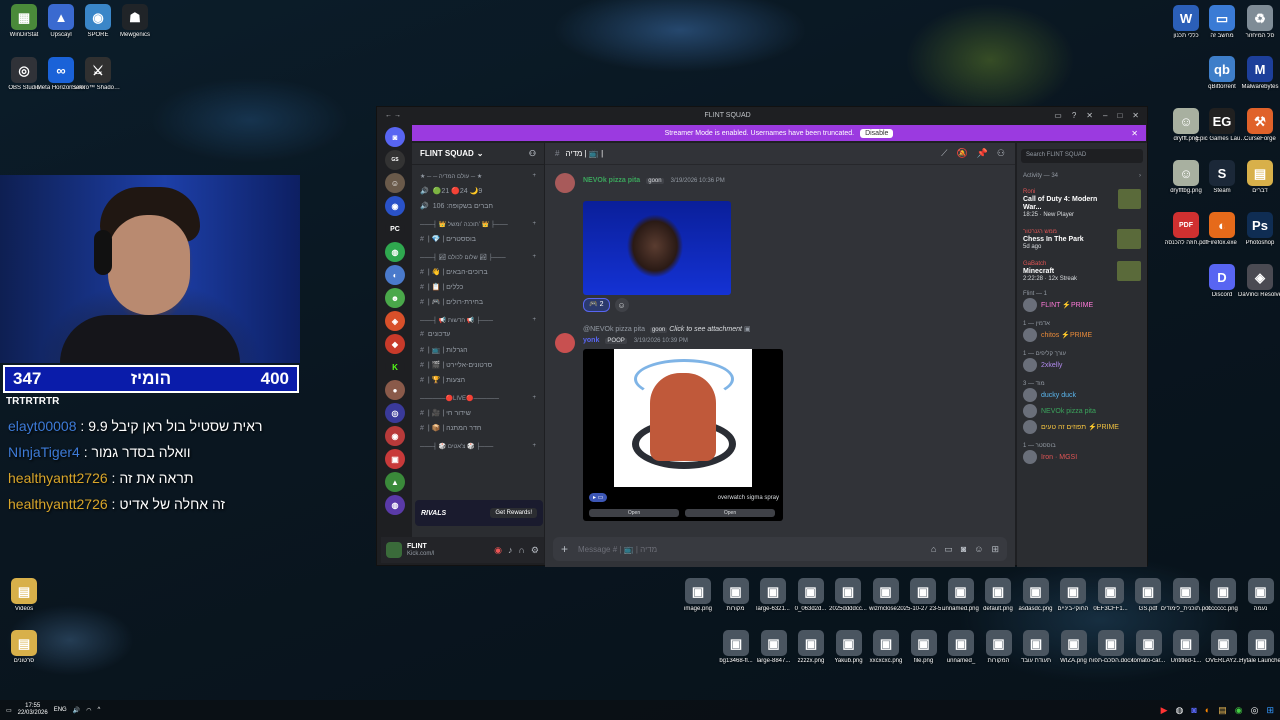  I want to click on gear-icon: ⚙, so click(535, 550).